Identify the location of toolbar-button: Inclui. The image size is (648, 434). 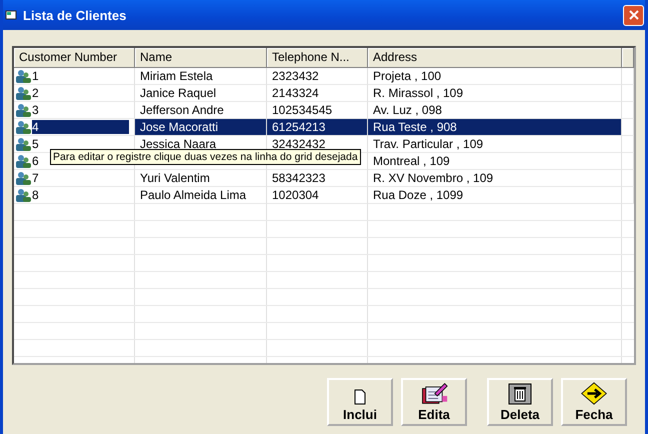
(360, 402).